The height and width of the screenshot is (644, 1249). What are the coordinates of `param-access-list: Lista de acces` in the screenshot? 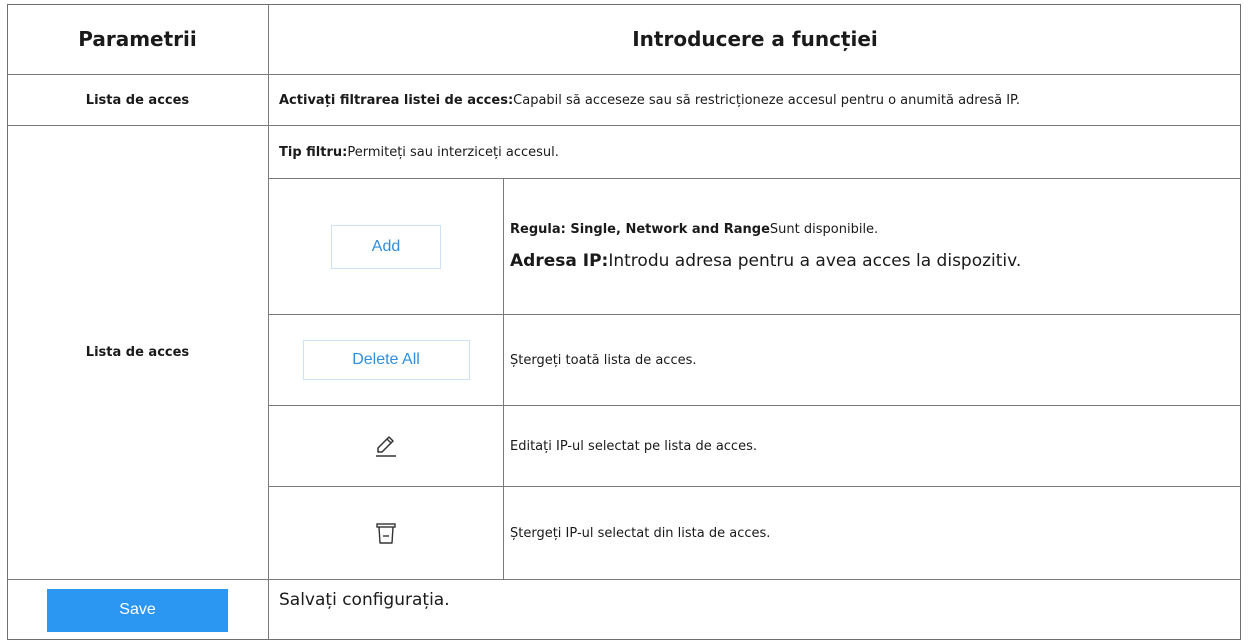 It's located at (137, 352).